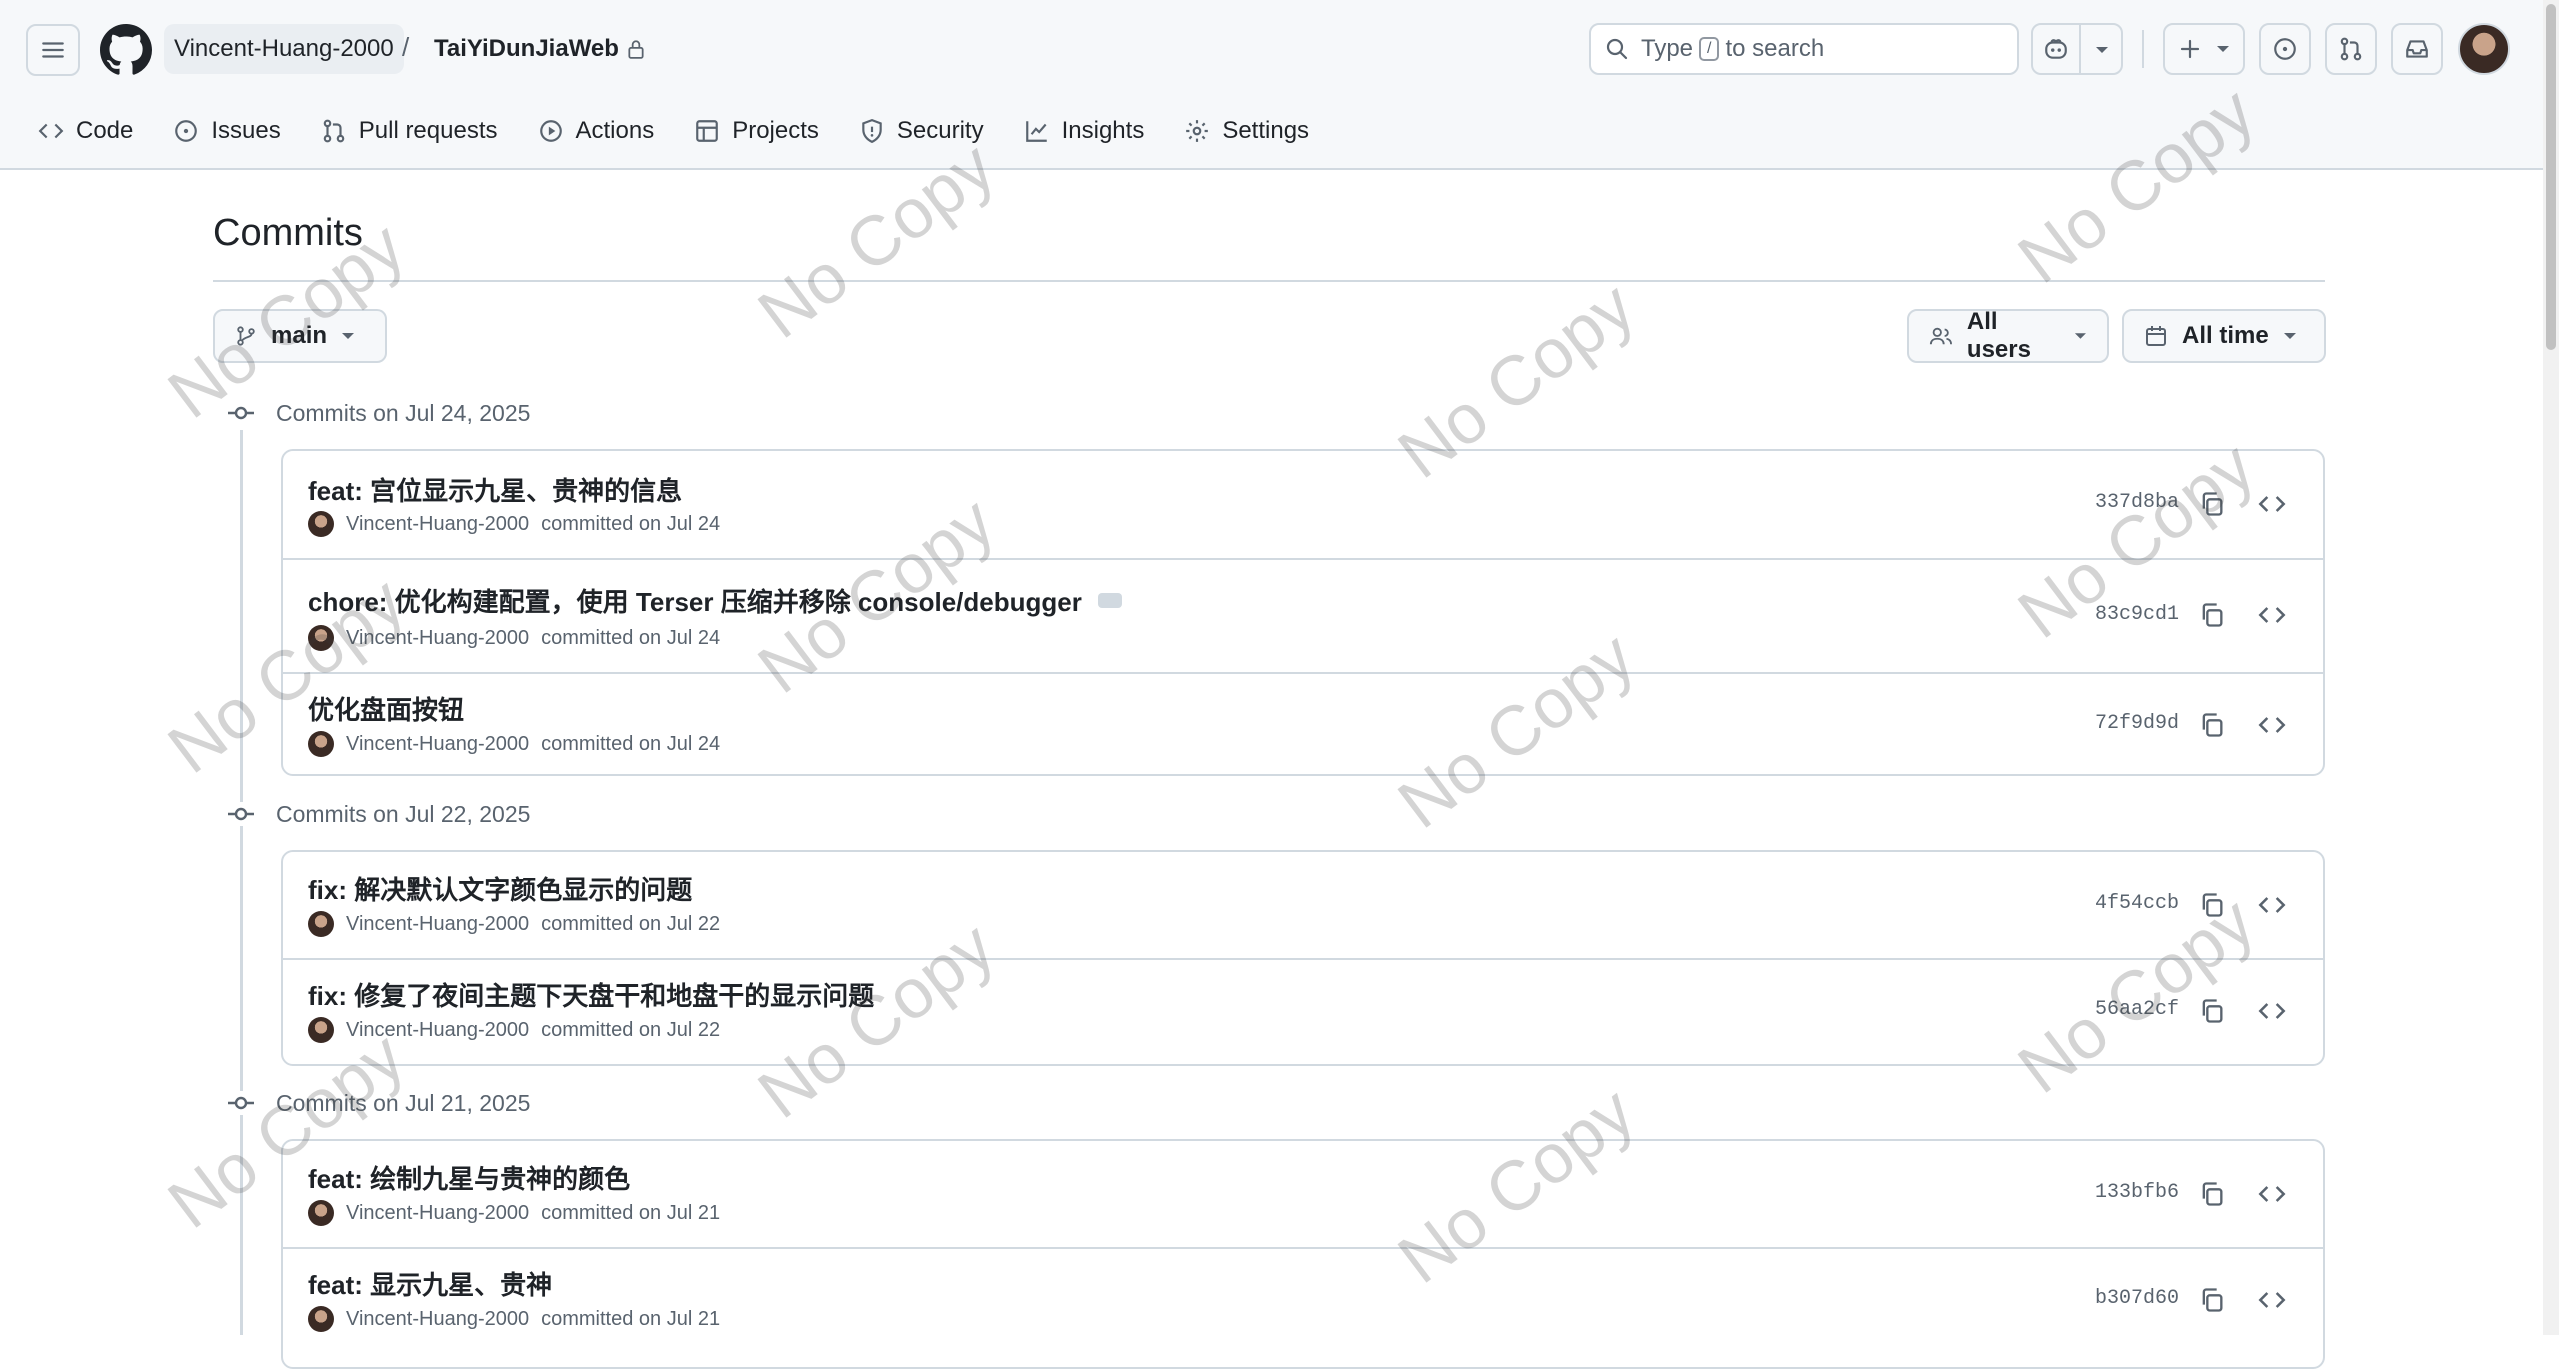  What do you see at coordinates (2137, 1298) in the screenshot?
I see `commit-sha: b307d60` at bounding box center [2137, 1298].